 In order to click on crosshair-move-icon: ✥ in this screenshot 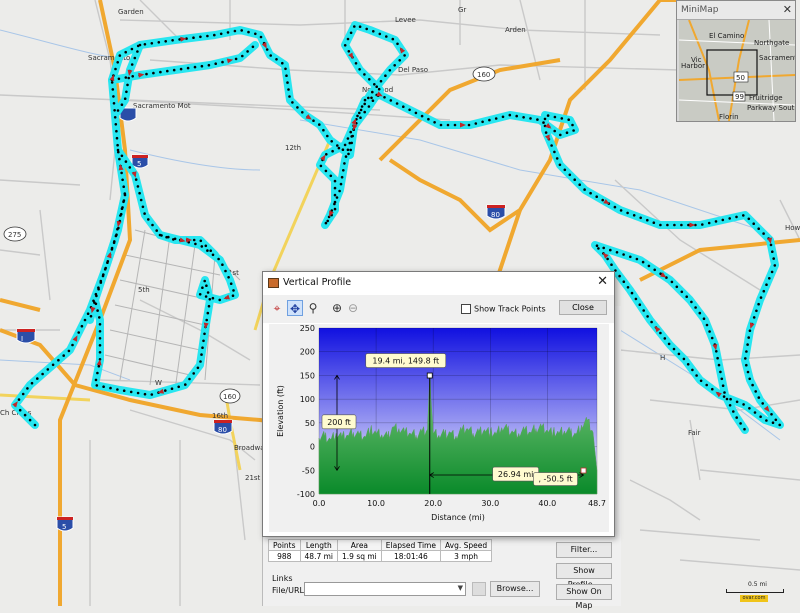, I will do `click(295, 308)`.